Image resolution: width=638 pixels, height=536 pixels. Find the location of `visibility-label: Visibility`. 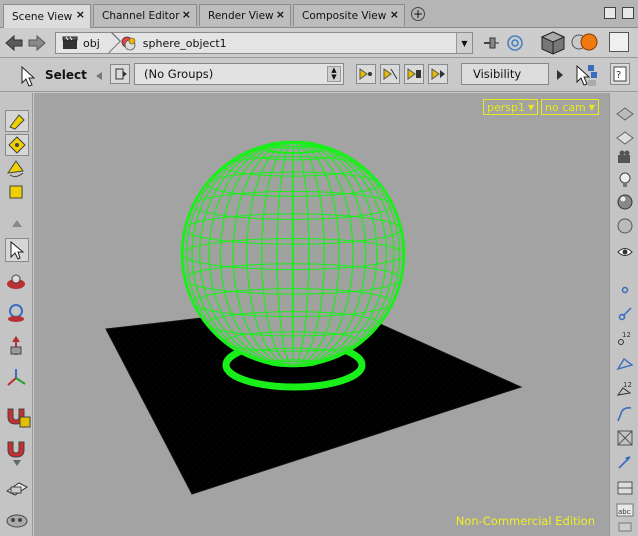

visibility-label: Visibility is located at coordinates (497, 74).